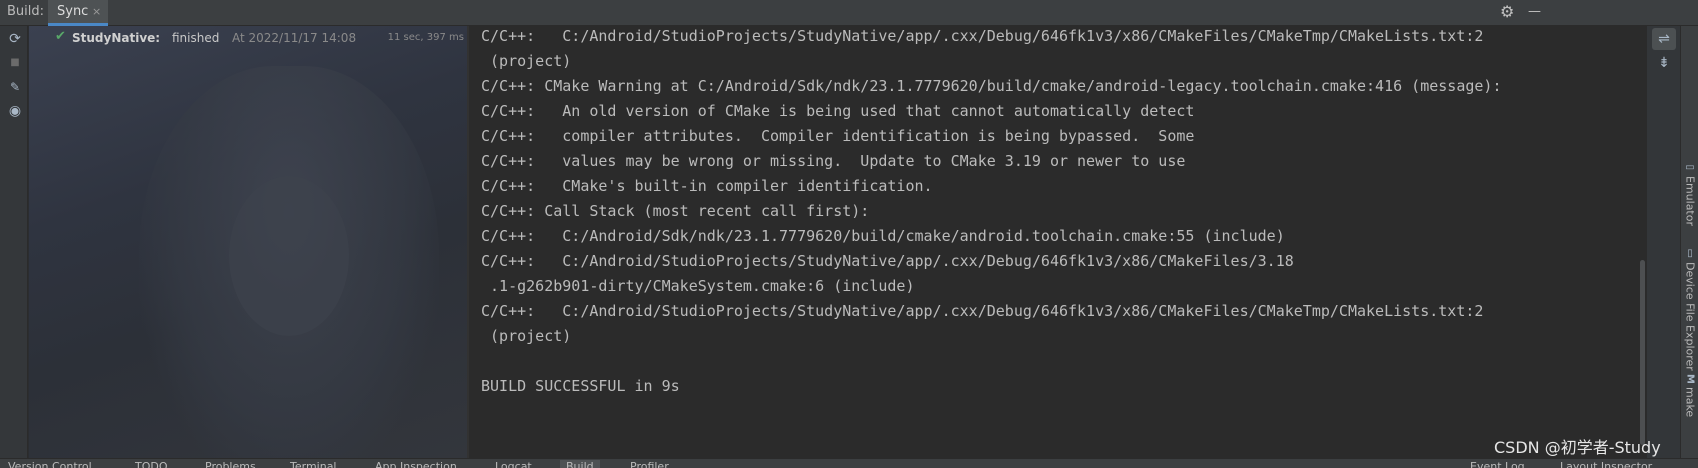 The height and width of the screenshot is (468, 1698). I want to click on build-duration: 11 sec, 397 ms, so click(425, 37).